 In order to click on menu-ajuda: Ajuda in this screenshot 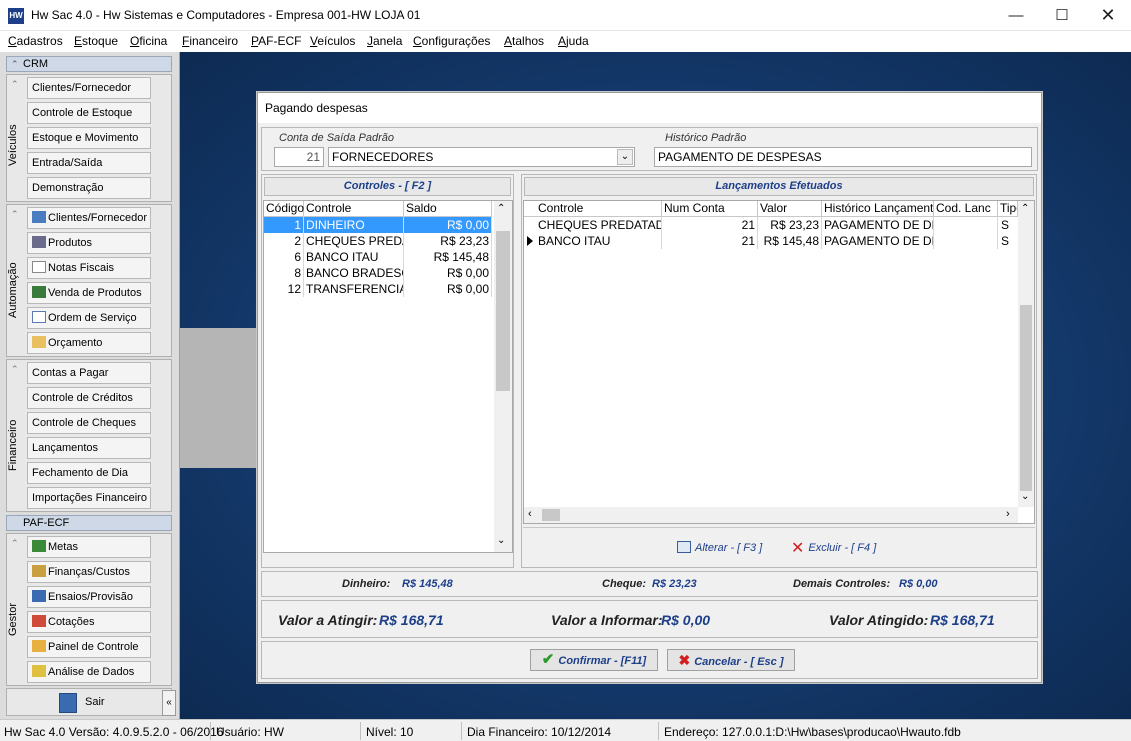, I will do `click(573, 41)`.